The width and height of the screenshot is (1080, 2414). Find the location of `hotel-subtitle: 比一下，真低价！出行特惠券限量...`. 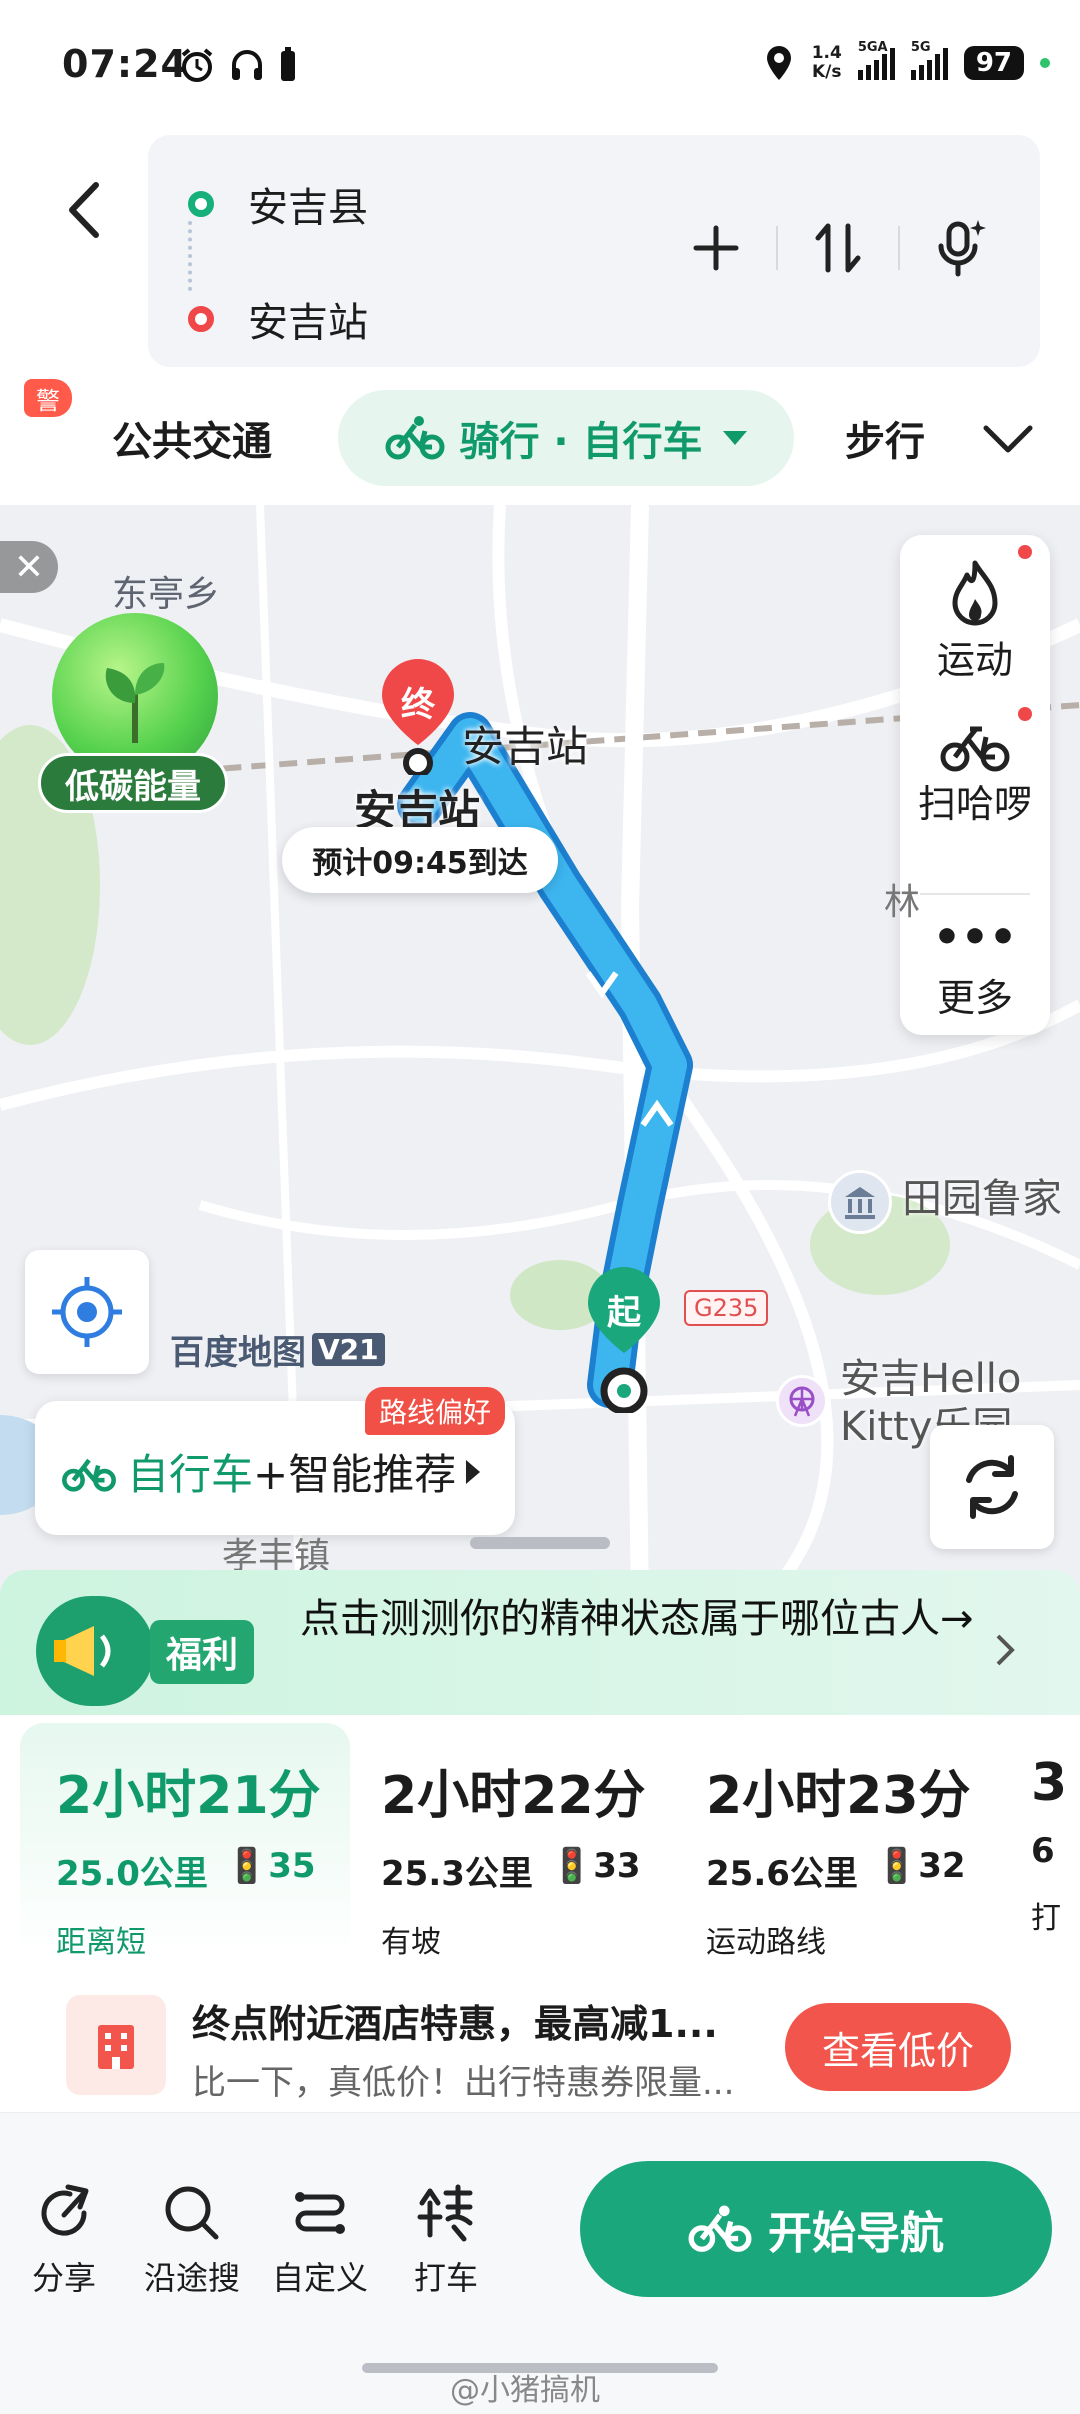

hotel-subtitle: 比一下，真低价！出行特惠券限量... is located at coordinates (463, 2083).